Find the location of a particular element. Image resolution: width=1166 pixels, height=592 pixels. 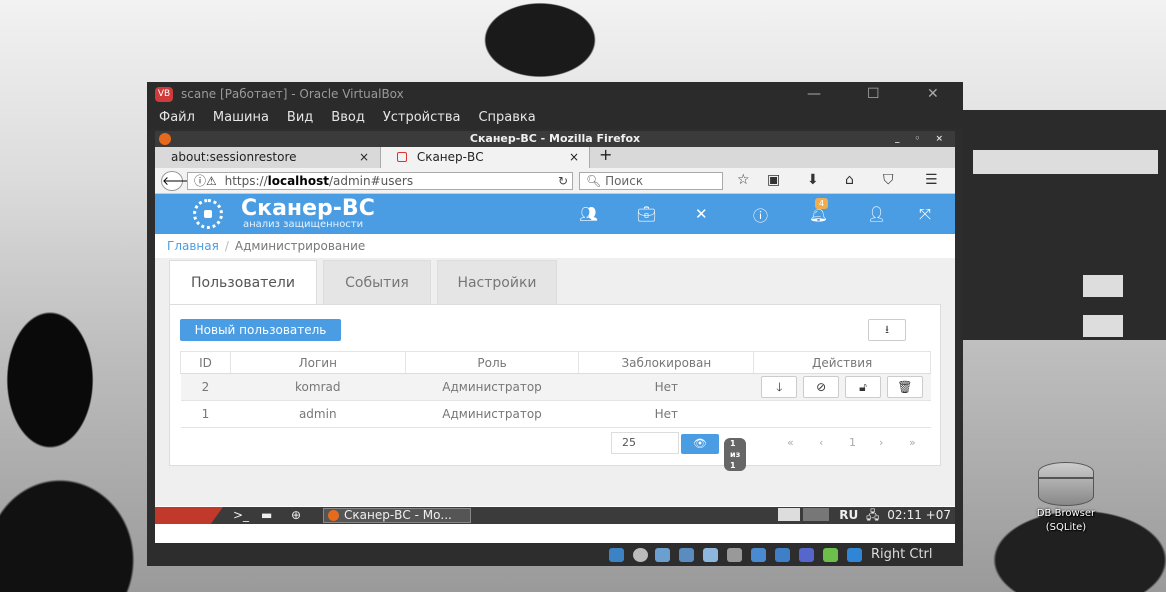

hamburger-menu-icon: ☰ is located at coordinates (931, 180).